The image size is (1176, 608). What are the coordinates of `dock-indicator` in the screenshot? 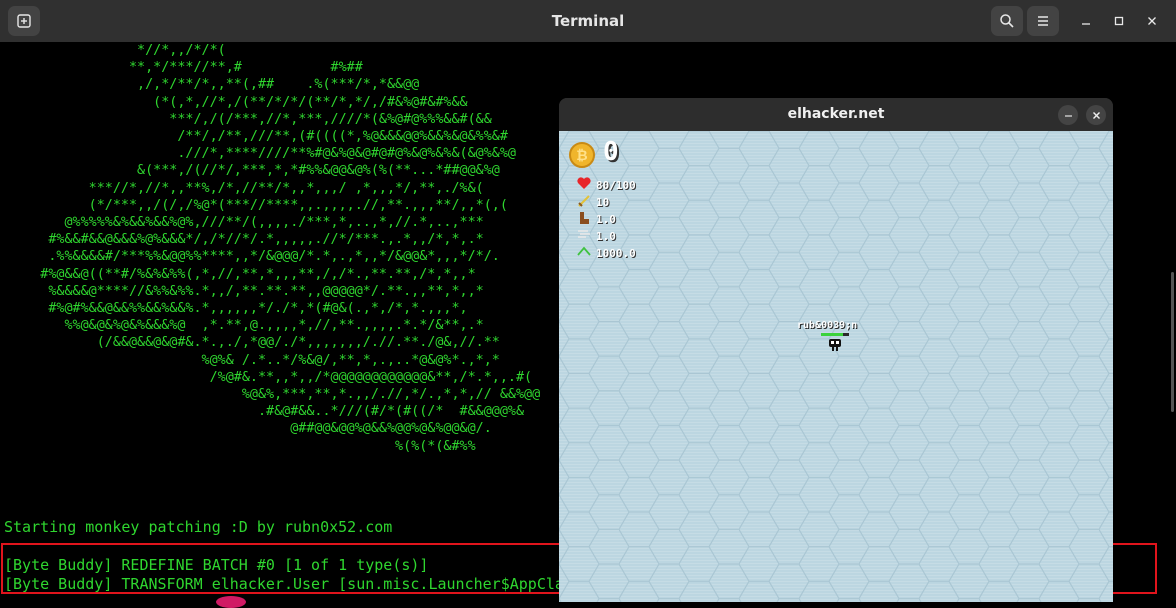 It's located at (231, 602).